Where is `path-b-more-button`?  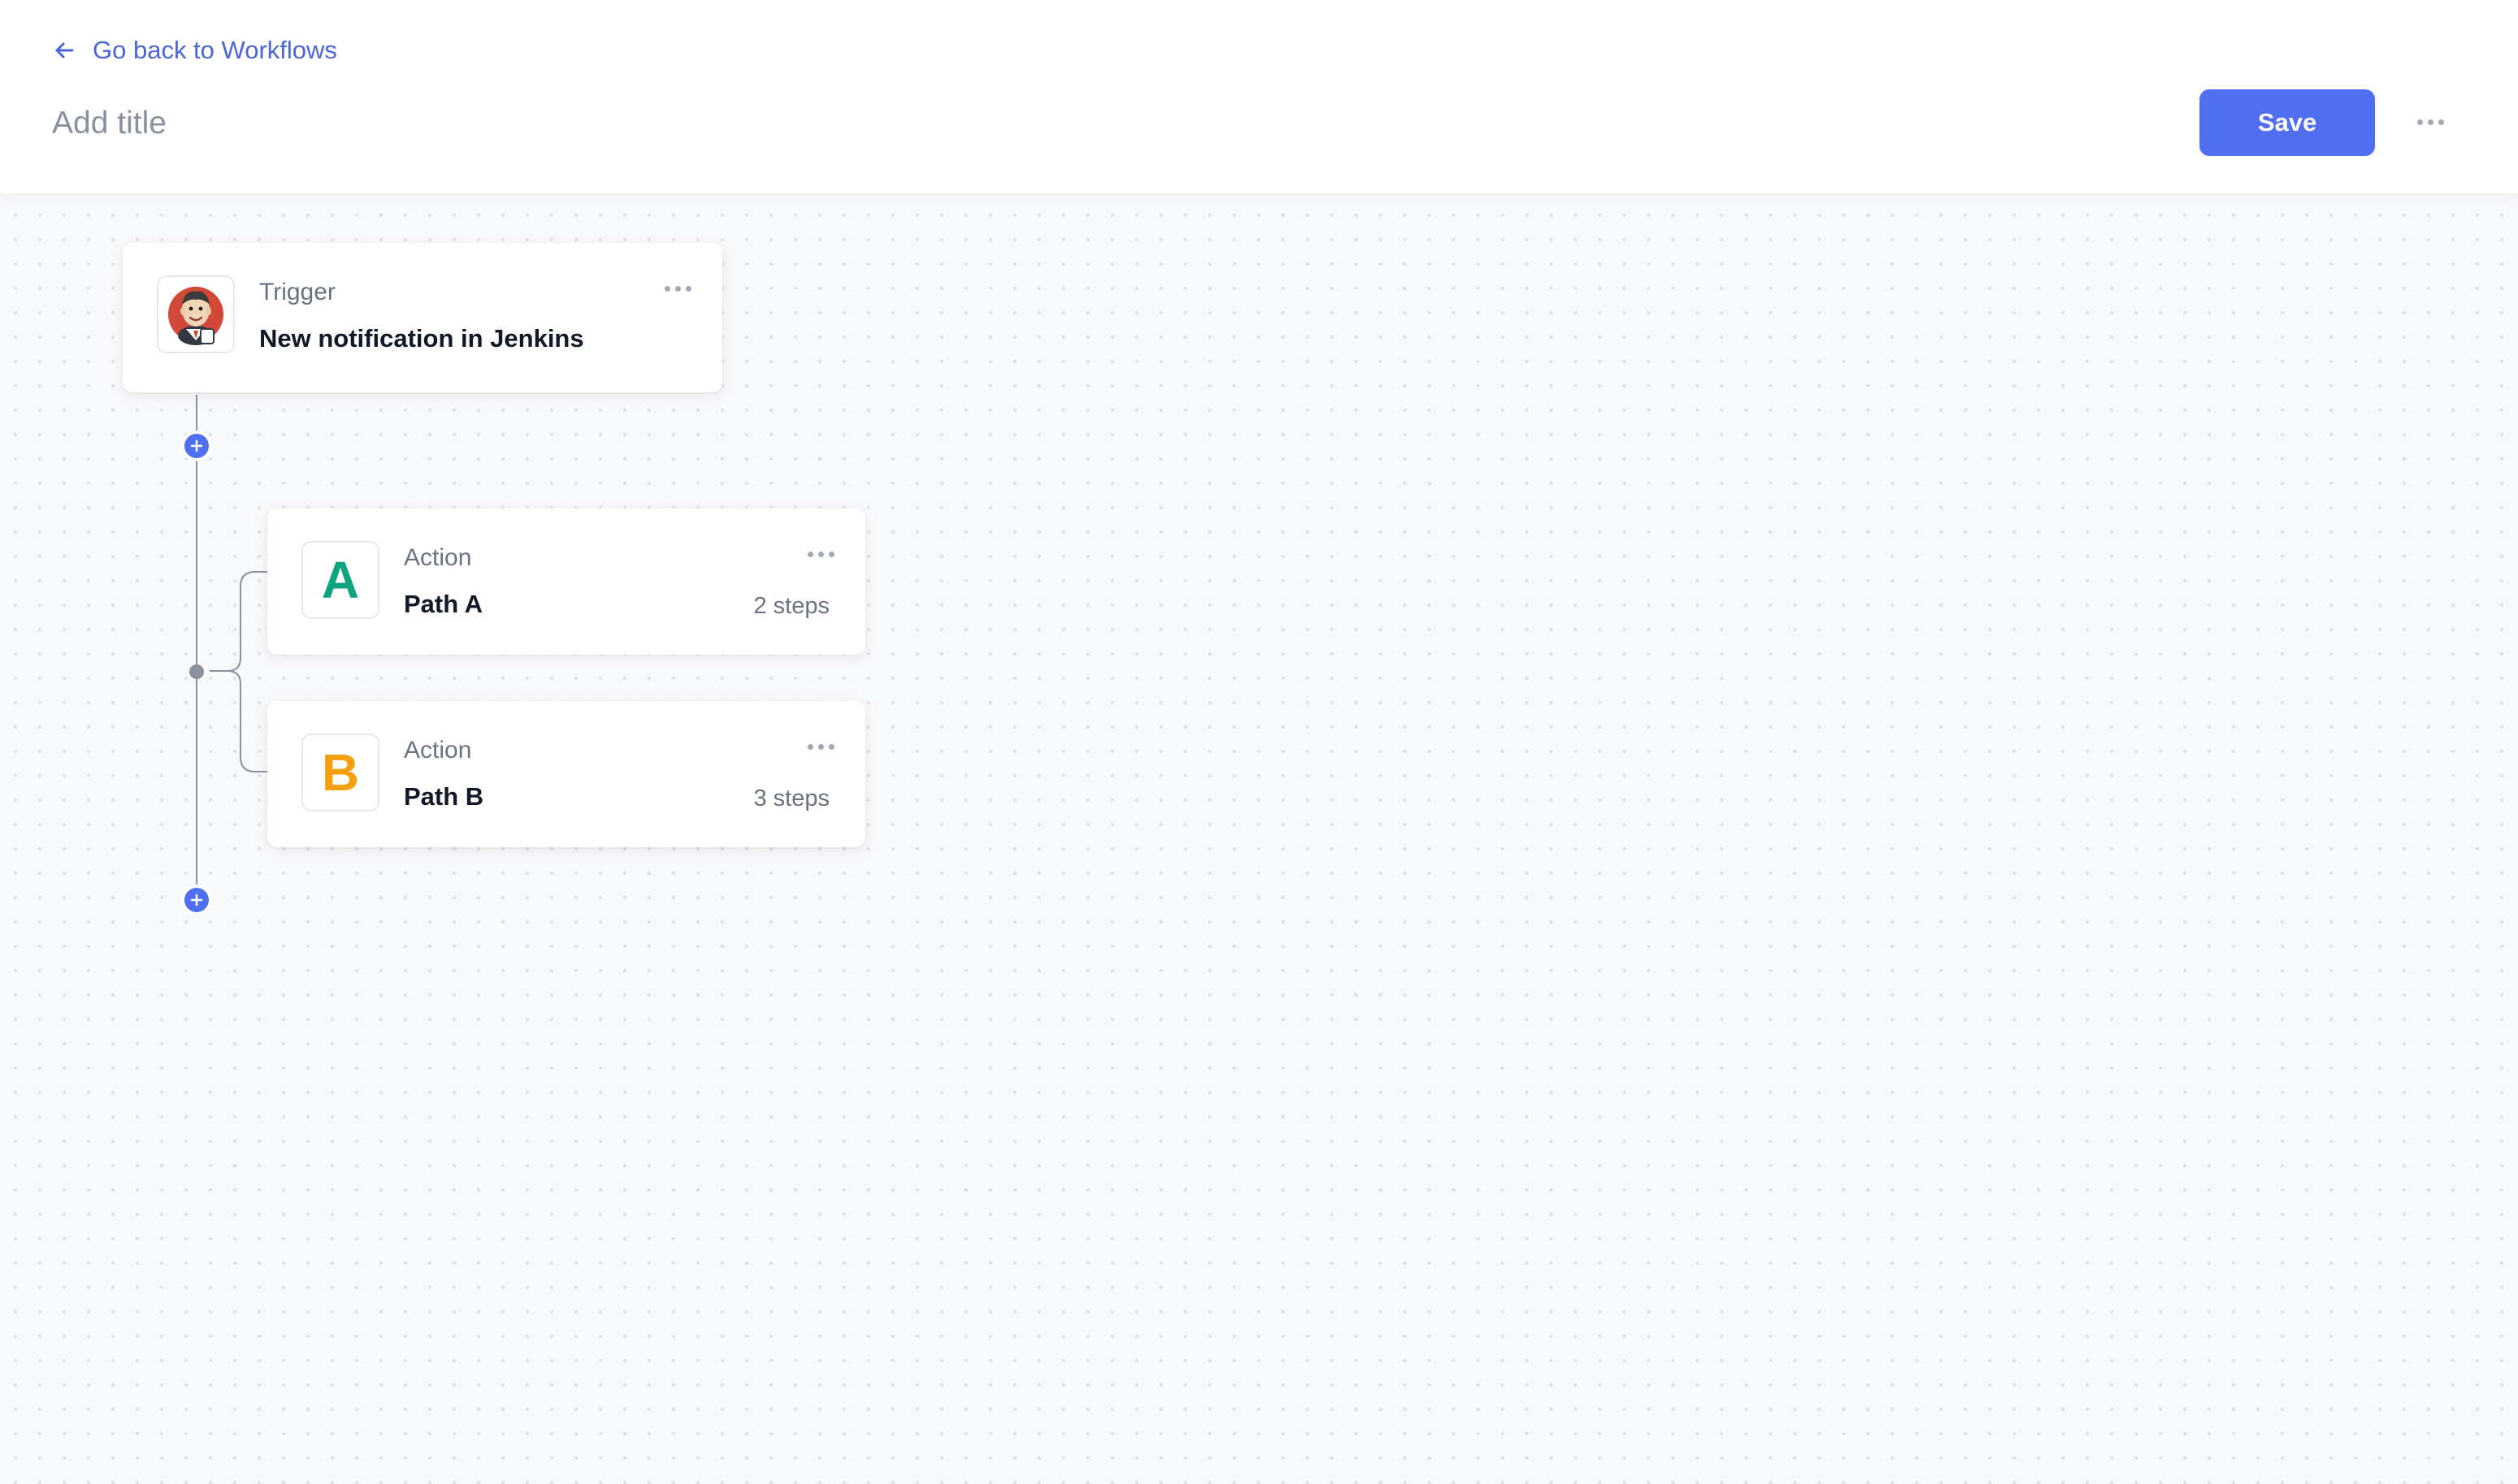
path-b-more-button is located at coordinates (821, 746).